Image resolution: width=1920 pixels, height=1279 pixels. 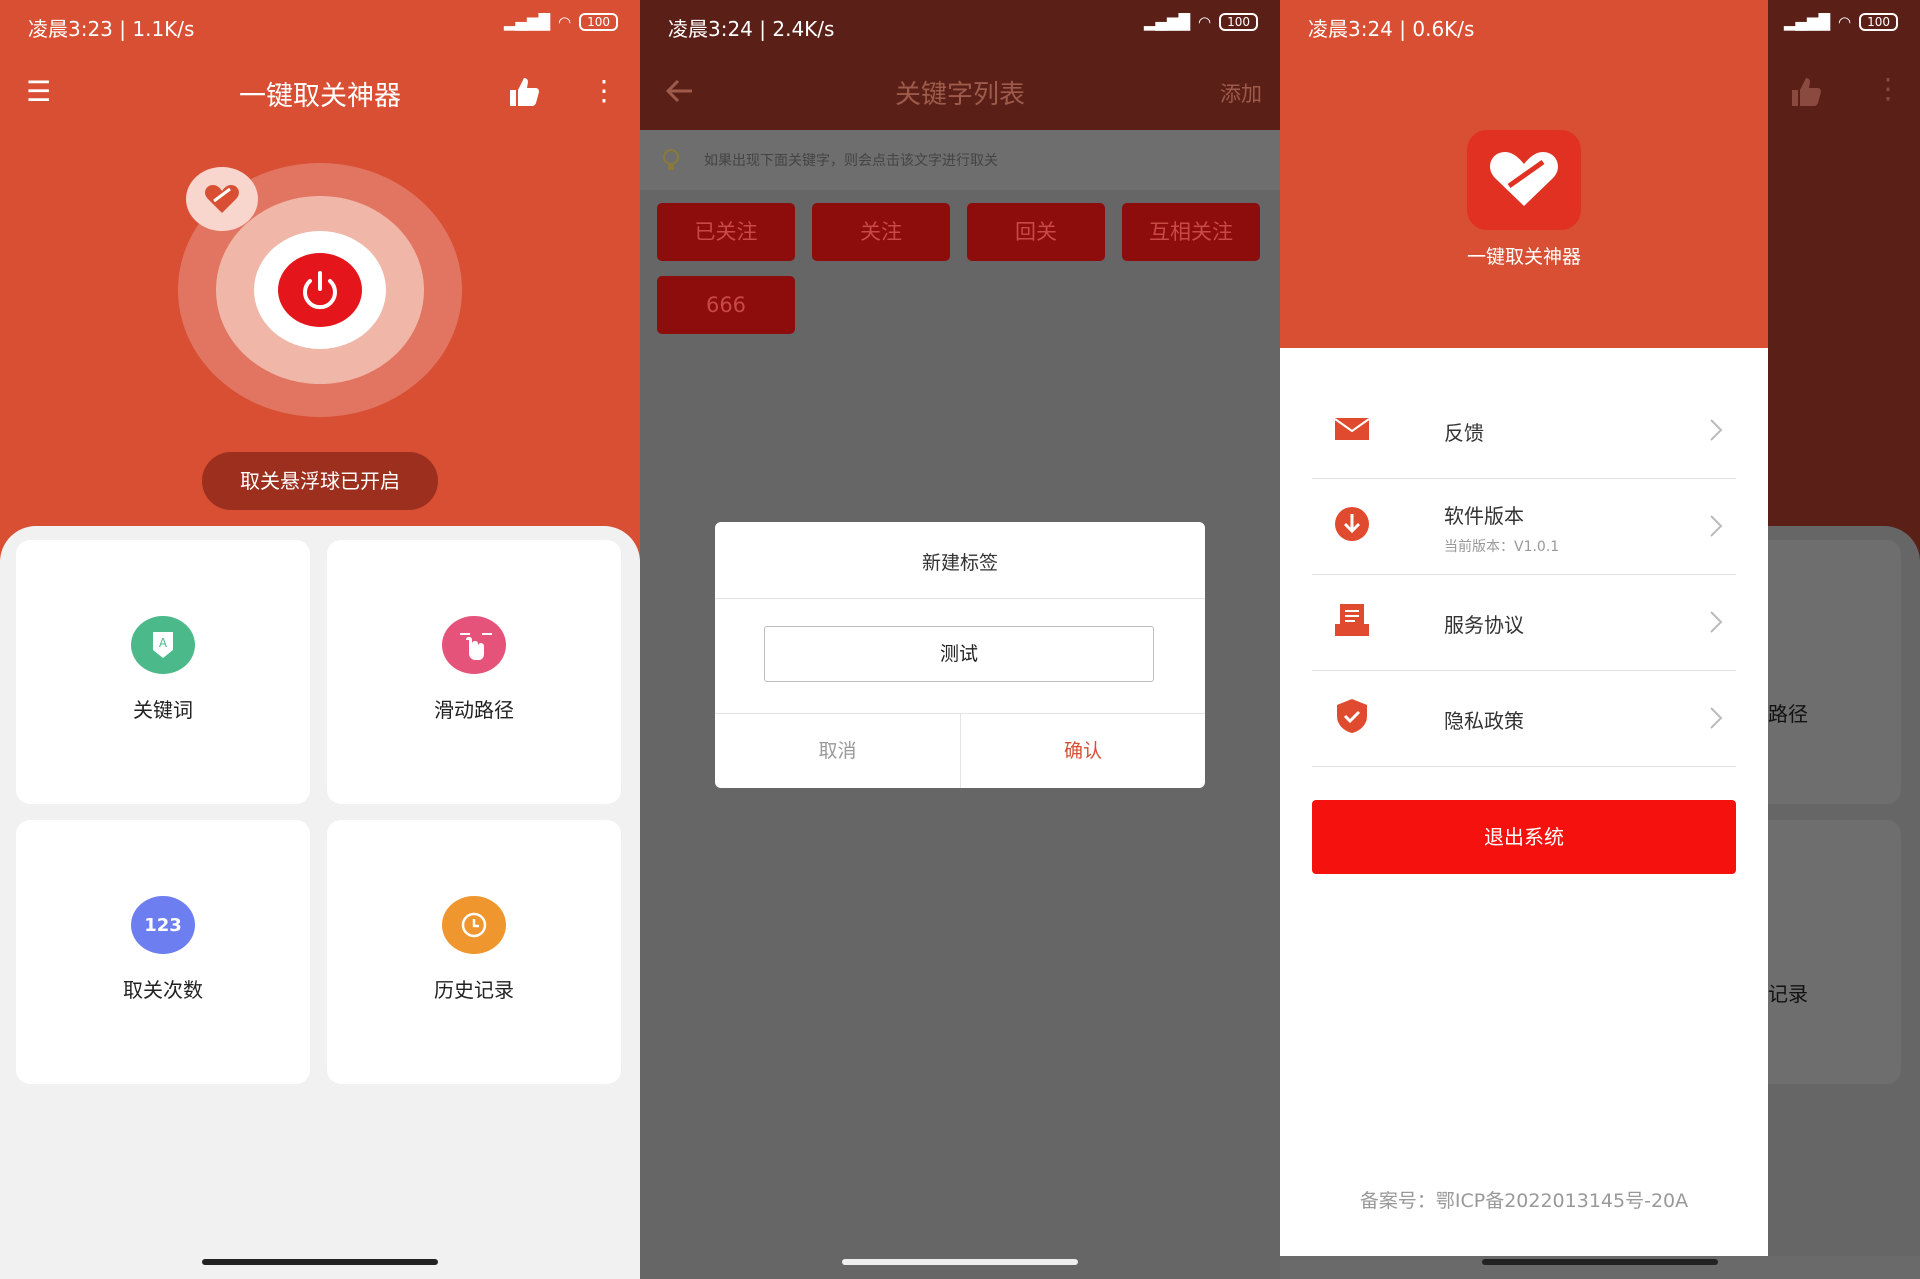 I want to click on status-bar: 凌晨3:24 | 2.4K/s ▂▄▆█ ◠ 100, so click(x=960, y=26).